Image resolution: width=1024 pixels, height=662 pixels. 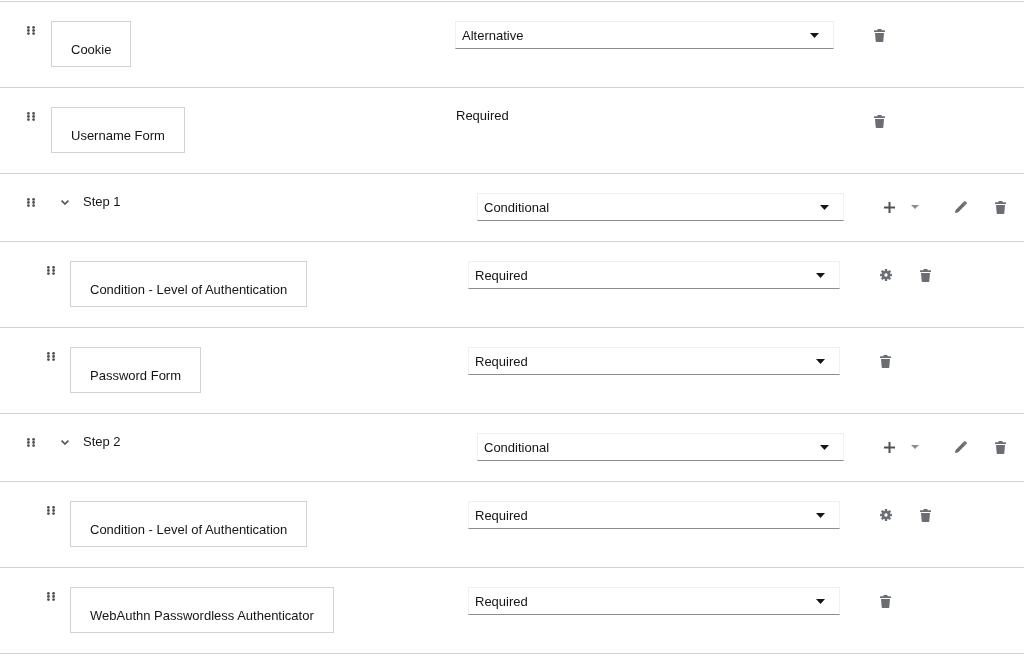 What do you see at coordinates (118, 130) in the screenshot?
I see `execution-title: Username Form` at bounding box center [118, 130].